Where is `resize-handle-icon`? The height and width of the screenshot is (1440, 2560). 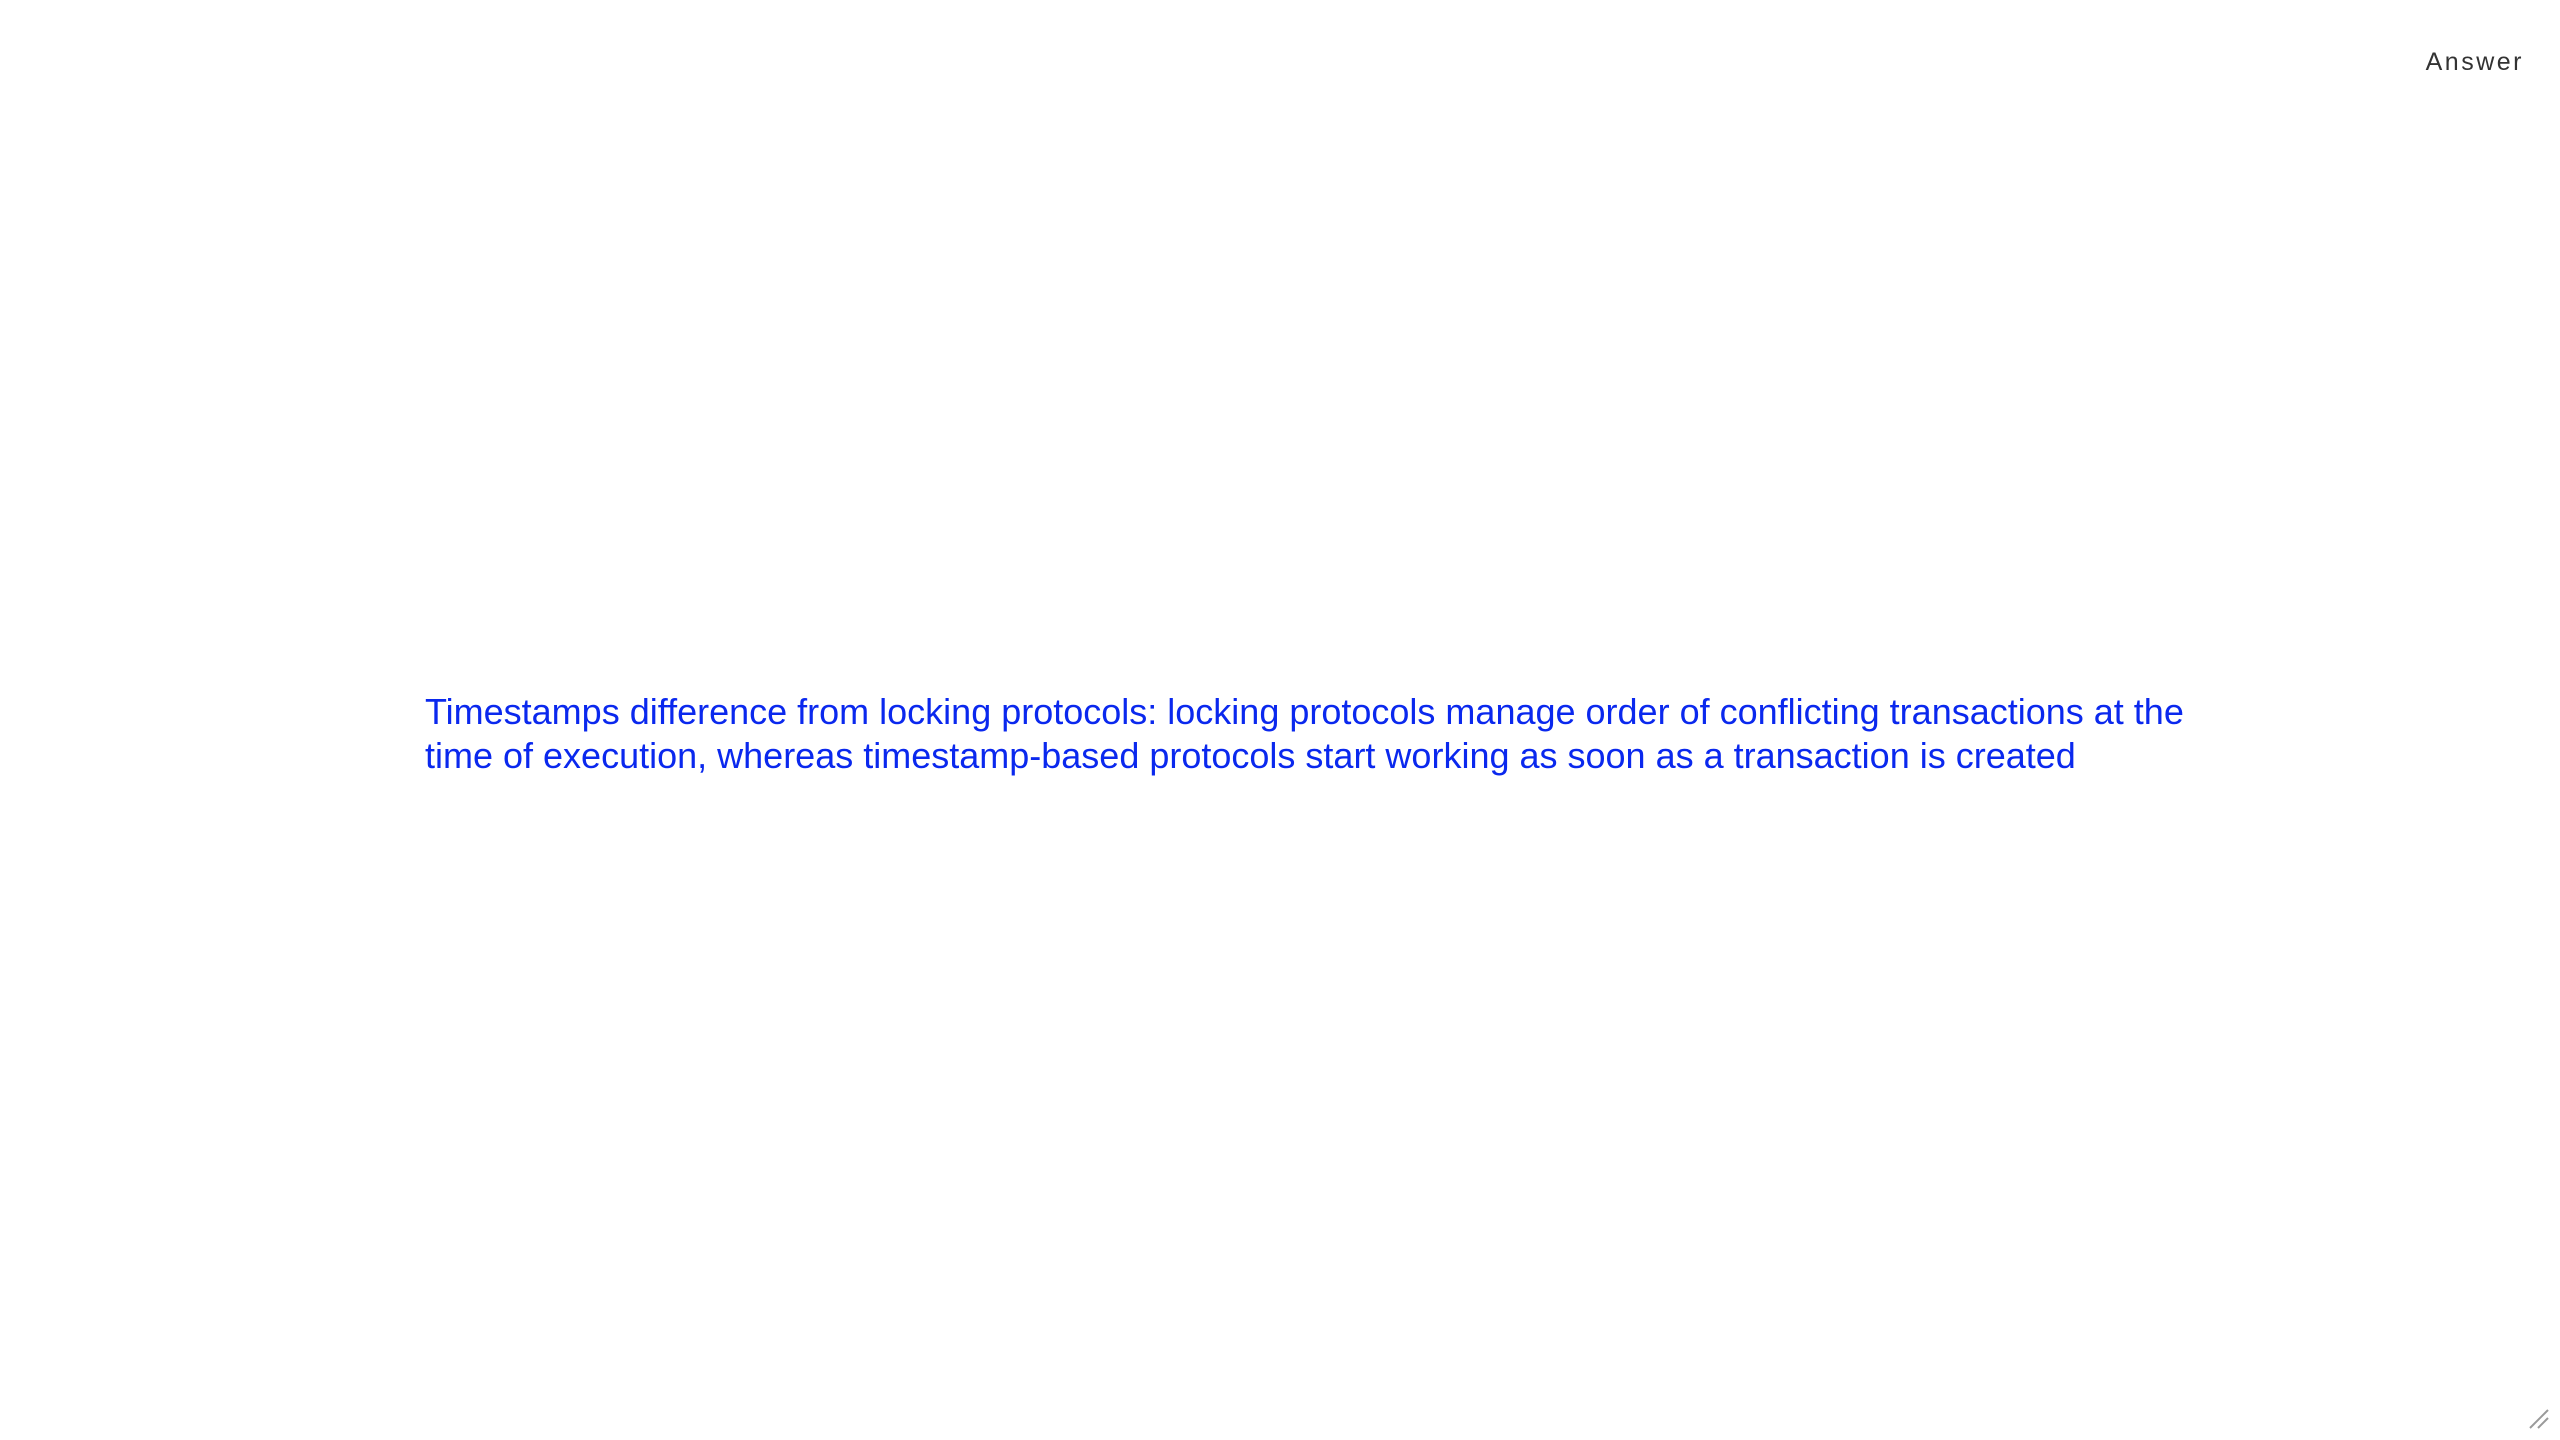
resize-handle-icon is located at coordinates (2538, 1418).